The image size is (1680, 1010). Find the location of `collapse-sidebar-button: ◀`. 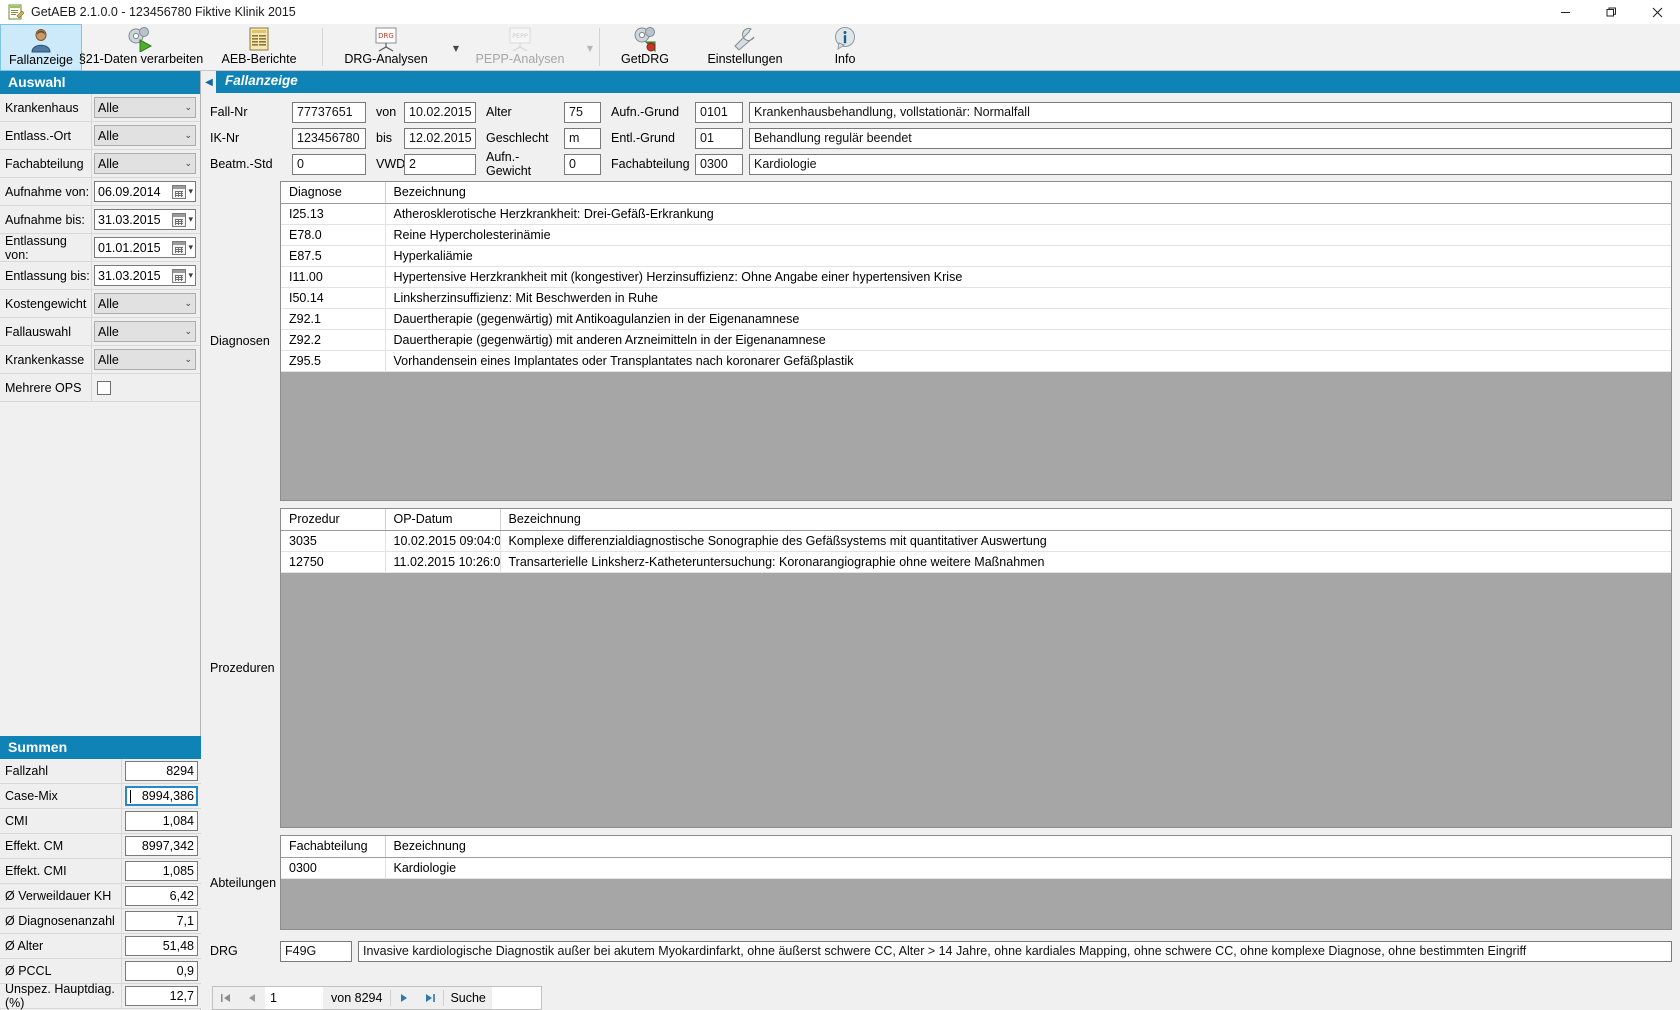

collapse-sidebar-button: ◀ is located at coordinates (209, 82).